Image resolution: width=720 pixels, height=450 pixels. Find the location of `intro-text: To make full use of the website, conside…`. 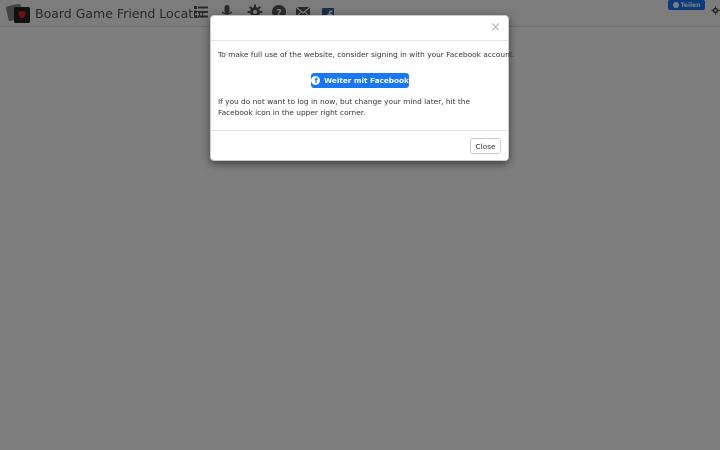

intro-text: To make full use of the website, conside… is located at coordinates (367, 54).